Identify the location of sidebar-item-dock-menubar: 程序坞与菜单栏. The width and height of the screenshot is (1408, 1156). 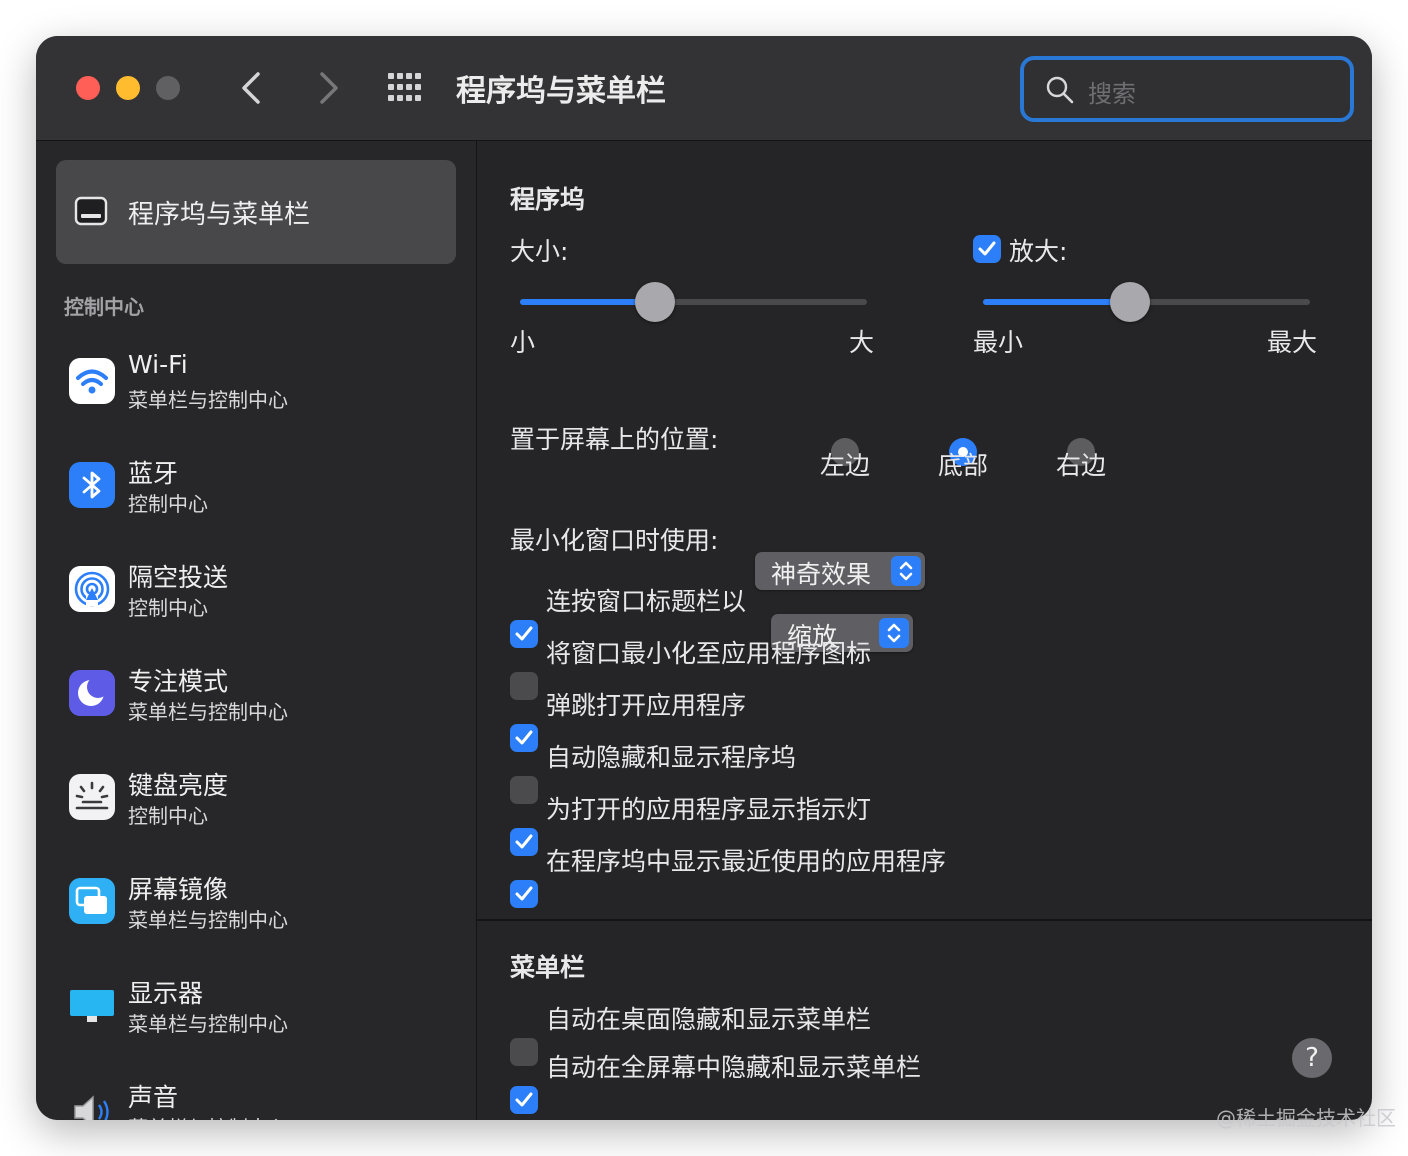
(256, 212).